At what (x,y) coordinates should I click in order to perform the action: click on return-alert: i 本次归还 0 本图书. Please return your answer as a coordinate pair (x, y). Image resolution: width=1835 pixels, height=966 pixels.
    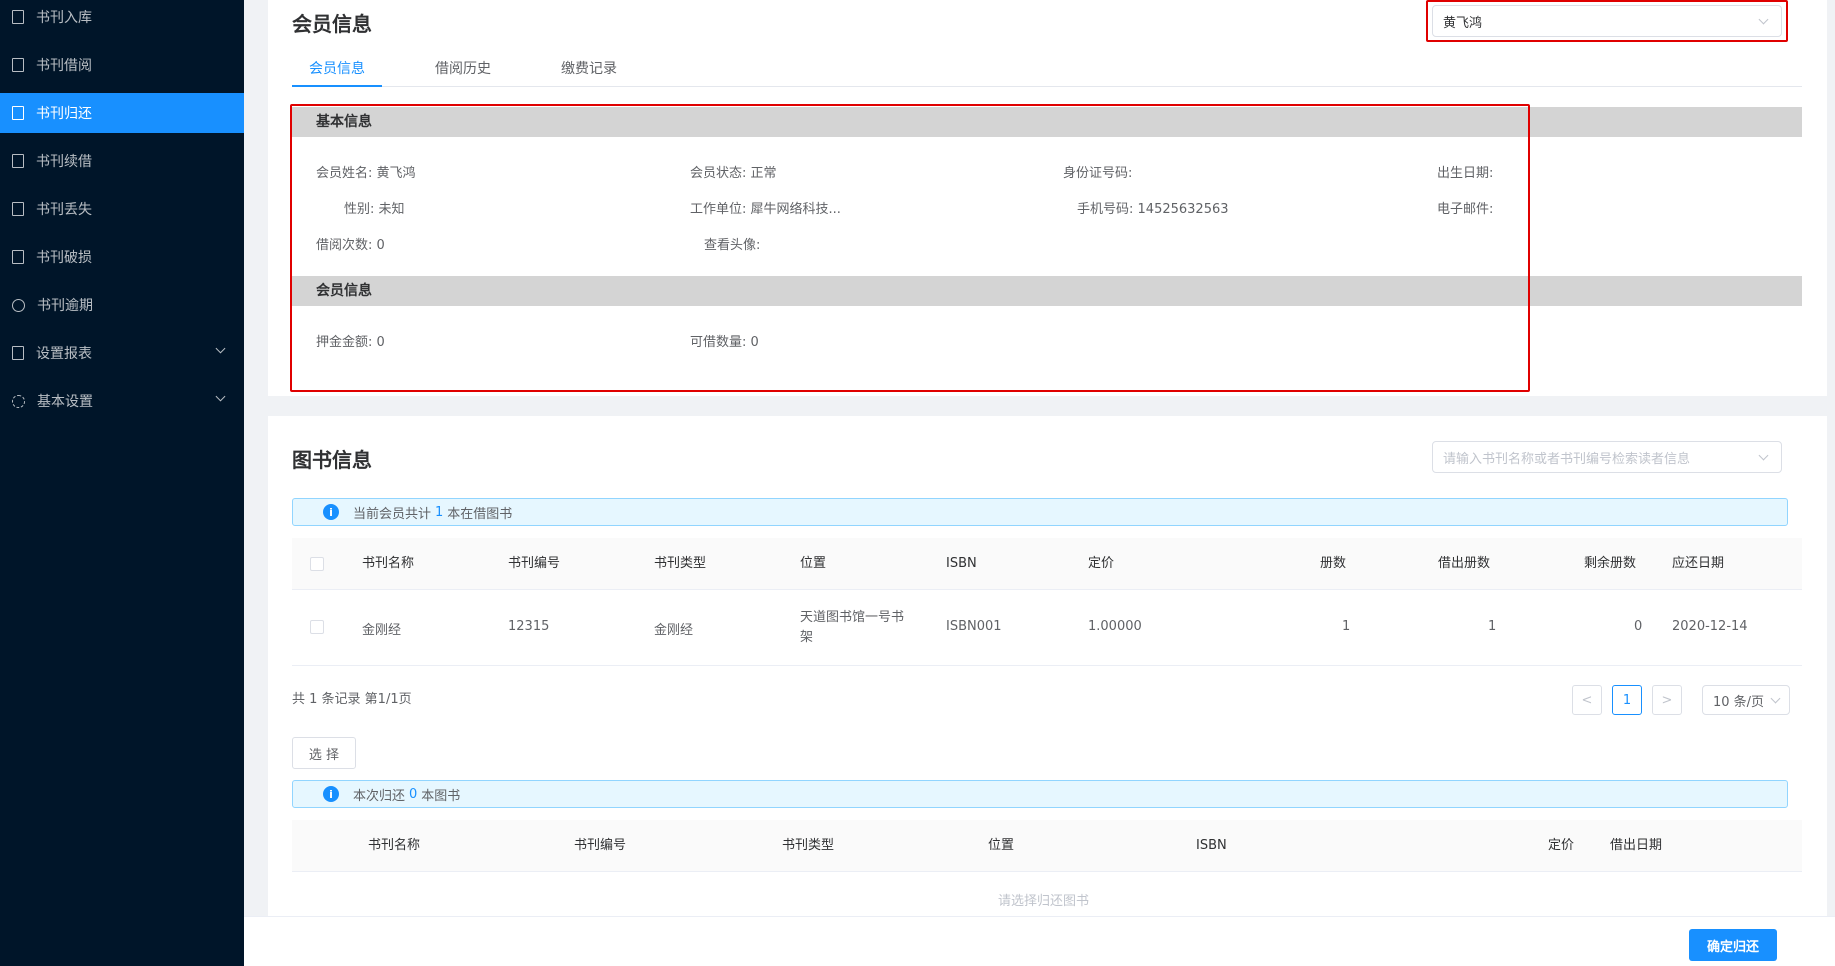
    Looking at the image, I should click on (1040, 794).